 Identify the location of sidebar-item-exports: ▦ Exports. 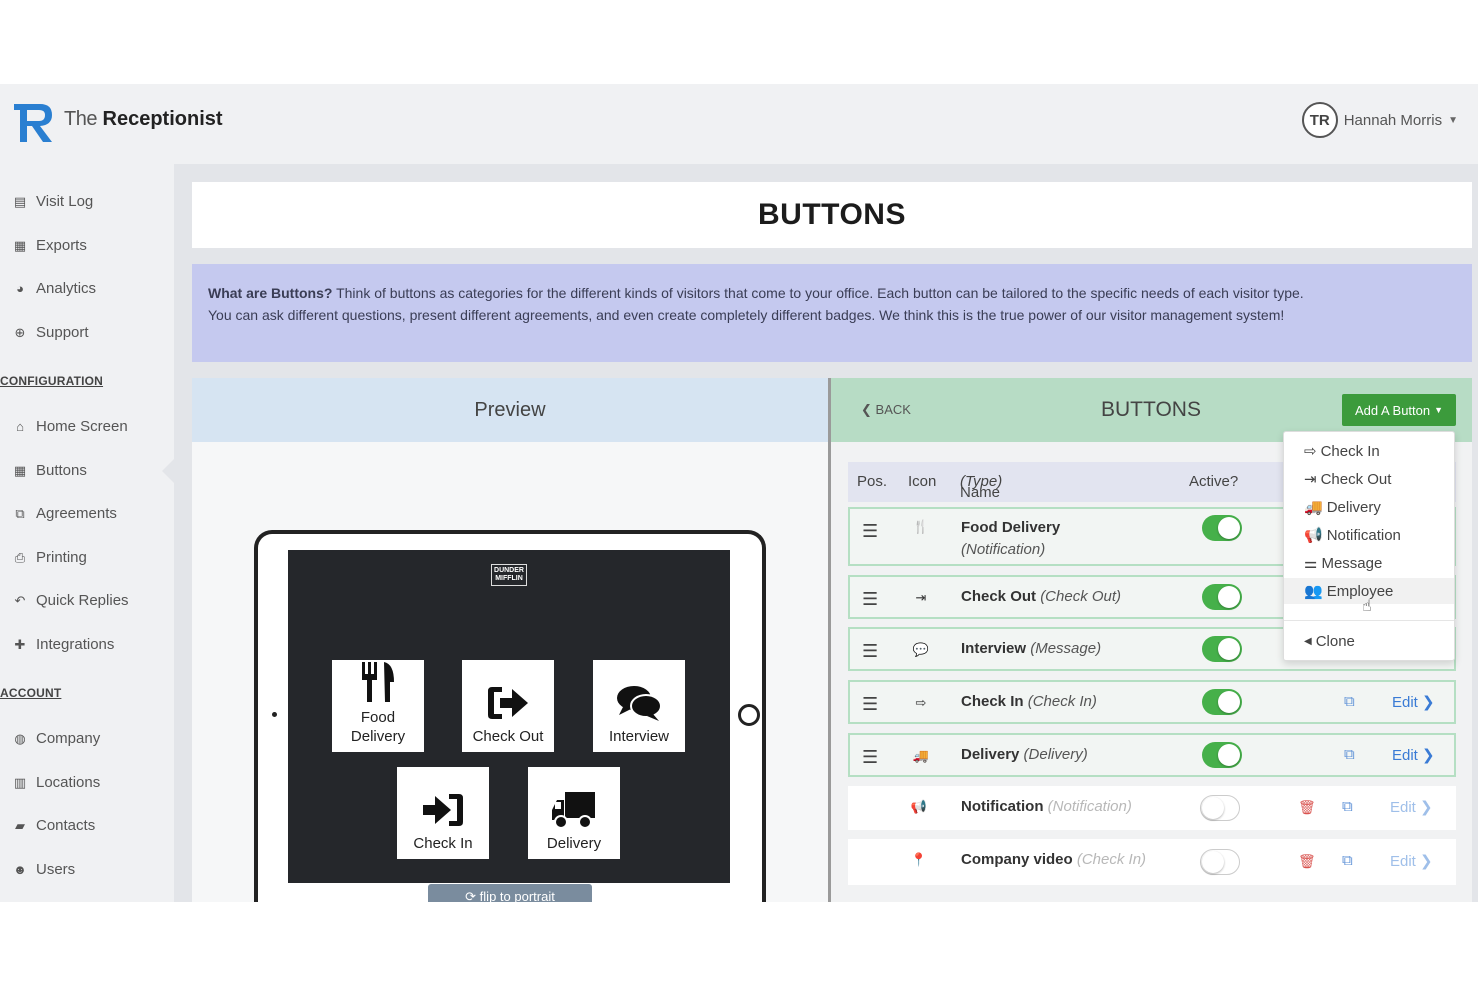
(49, 245).